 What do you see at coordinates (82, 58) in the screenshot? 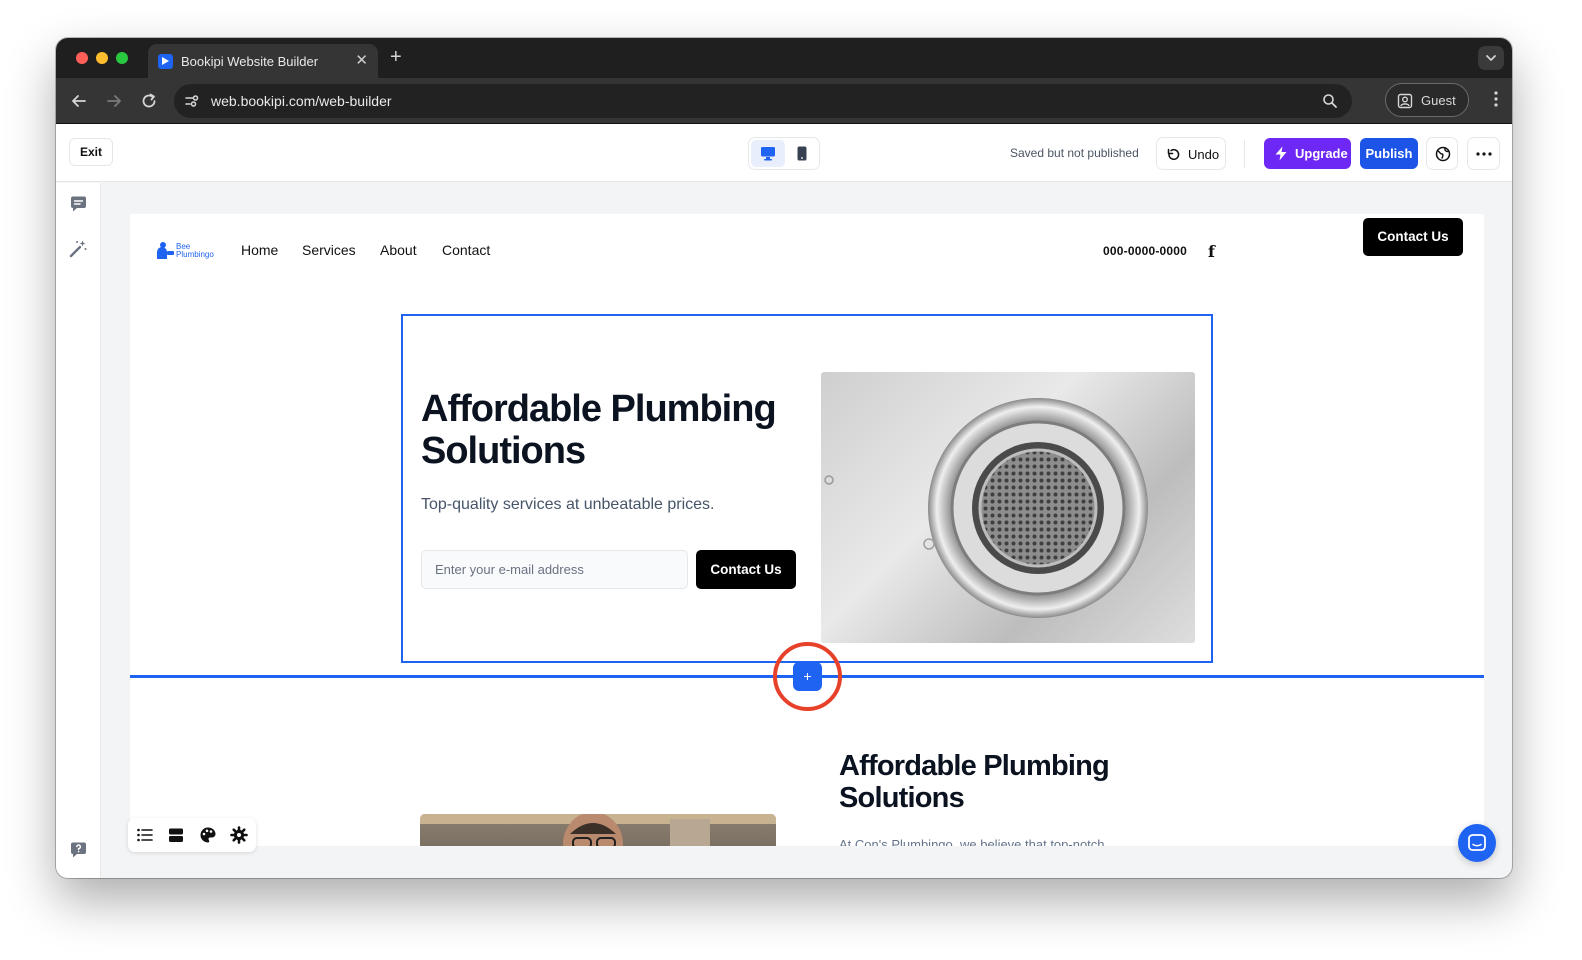
I see `close-window-button` at bounding box center [82, 58].